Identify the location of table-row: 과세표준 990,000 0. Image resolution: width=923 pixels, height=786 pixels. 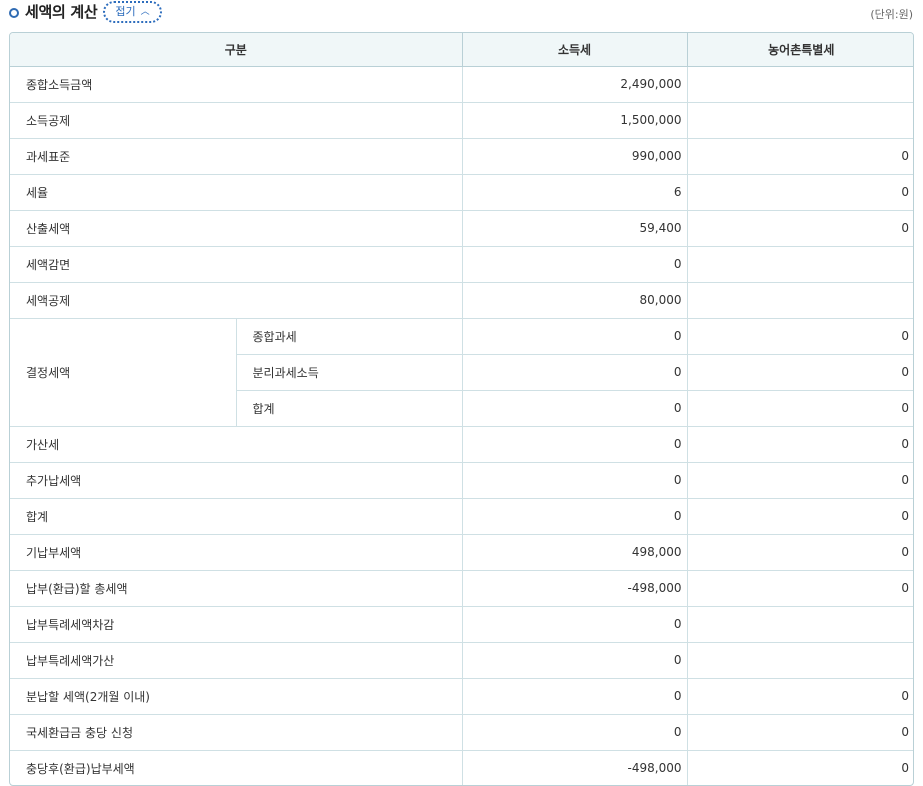
(461, 156).